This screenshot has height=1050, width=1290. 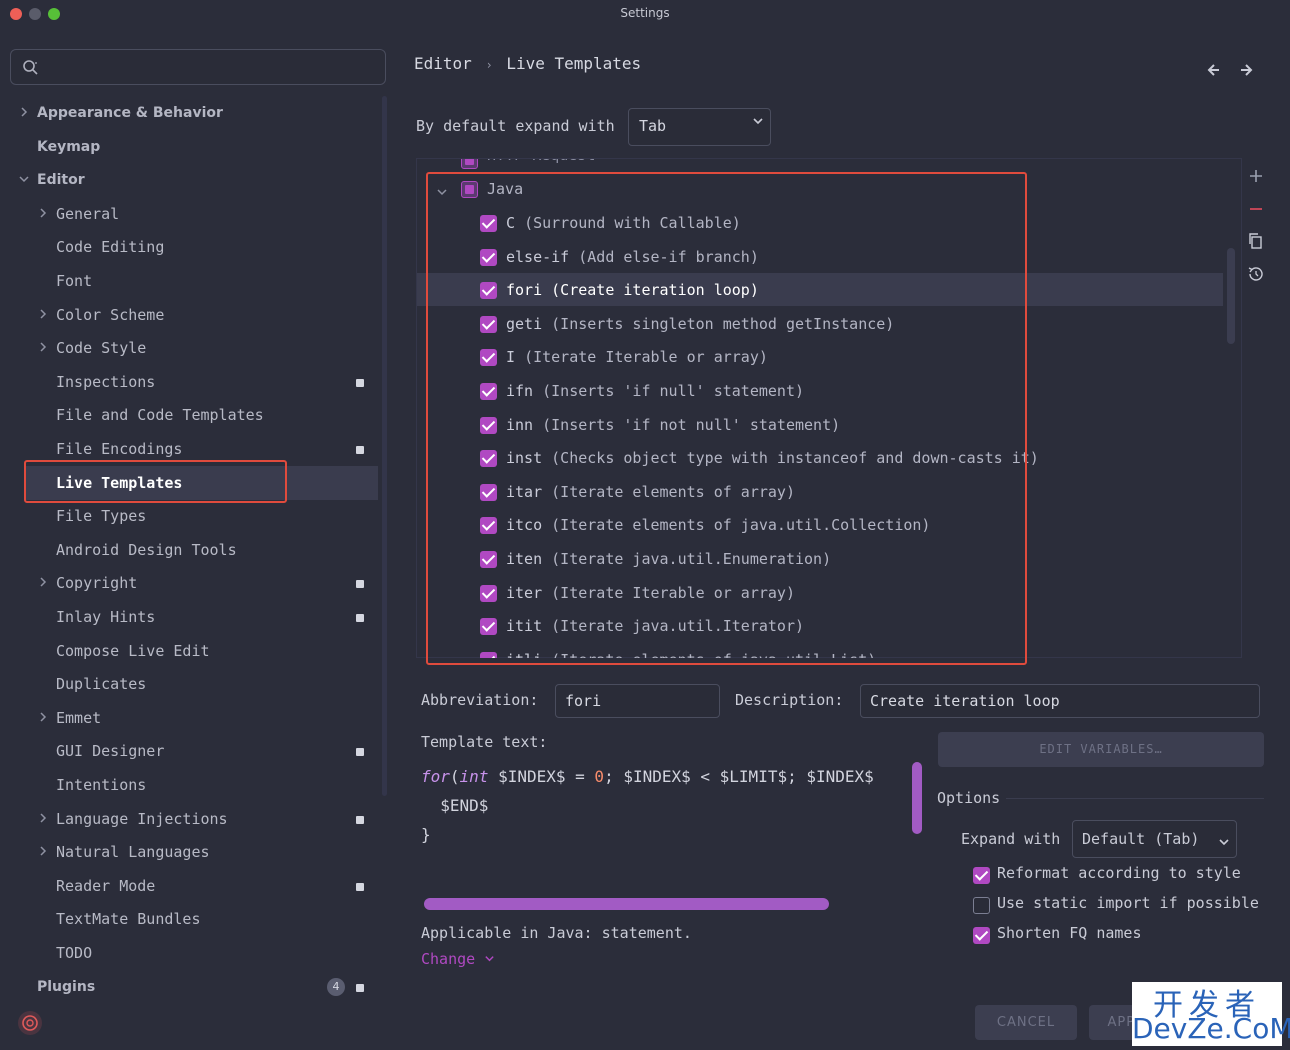 What do you see at coordinates (541, 776) in the screenshot?
I see `code-line1-a: $INDEX$ =` at bounding box center [541, 776].